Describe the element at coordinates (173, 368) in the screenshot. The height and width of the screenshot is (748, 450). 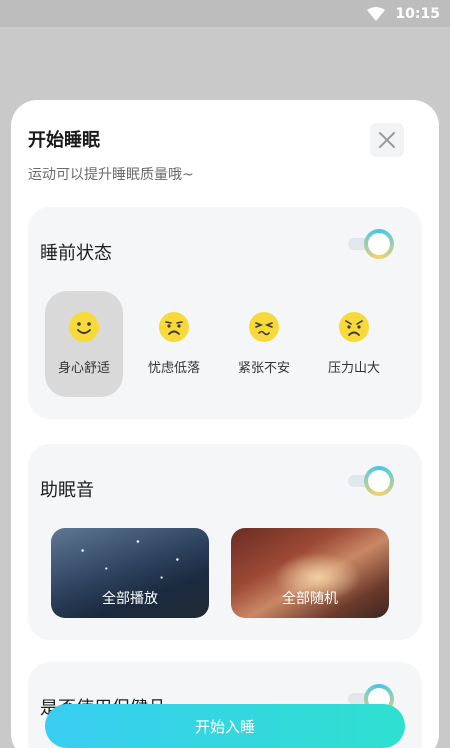
I see `mood-label: 忧虑低落` at that location.